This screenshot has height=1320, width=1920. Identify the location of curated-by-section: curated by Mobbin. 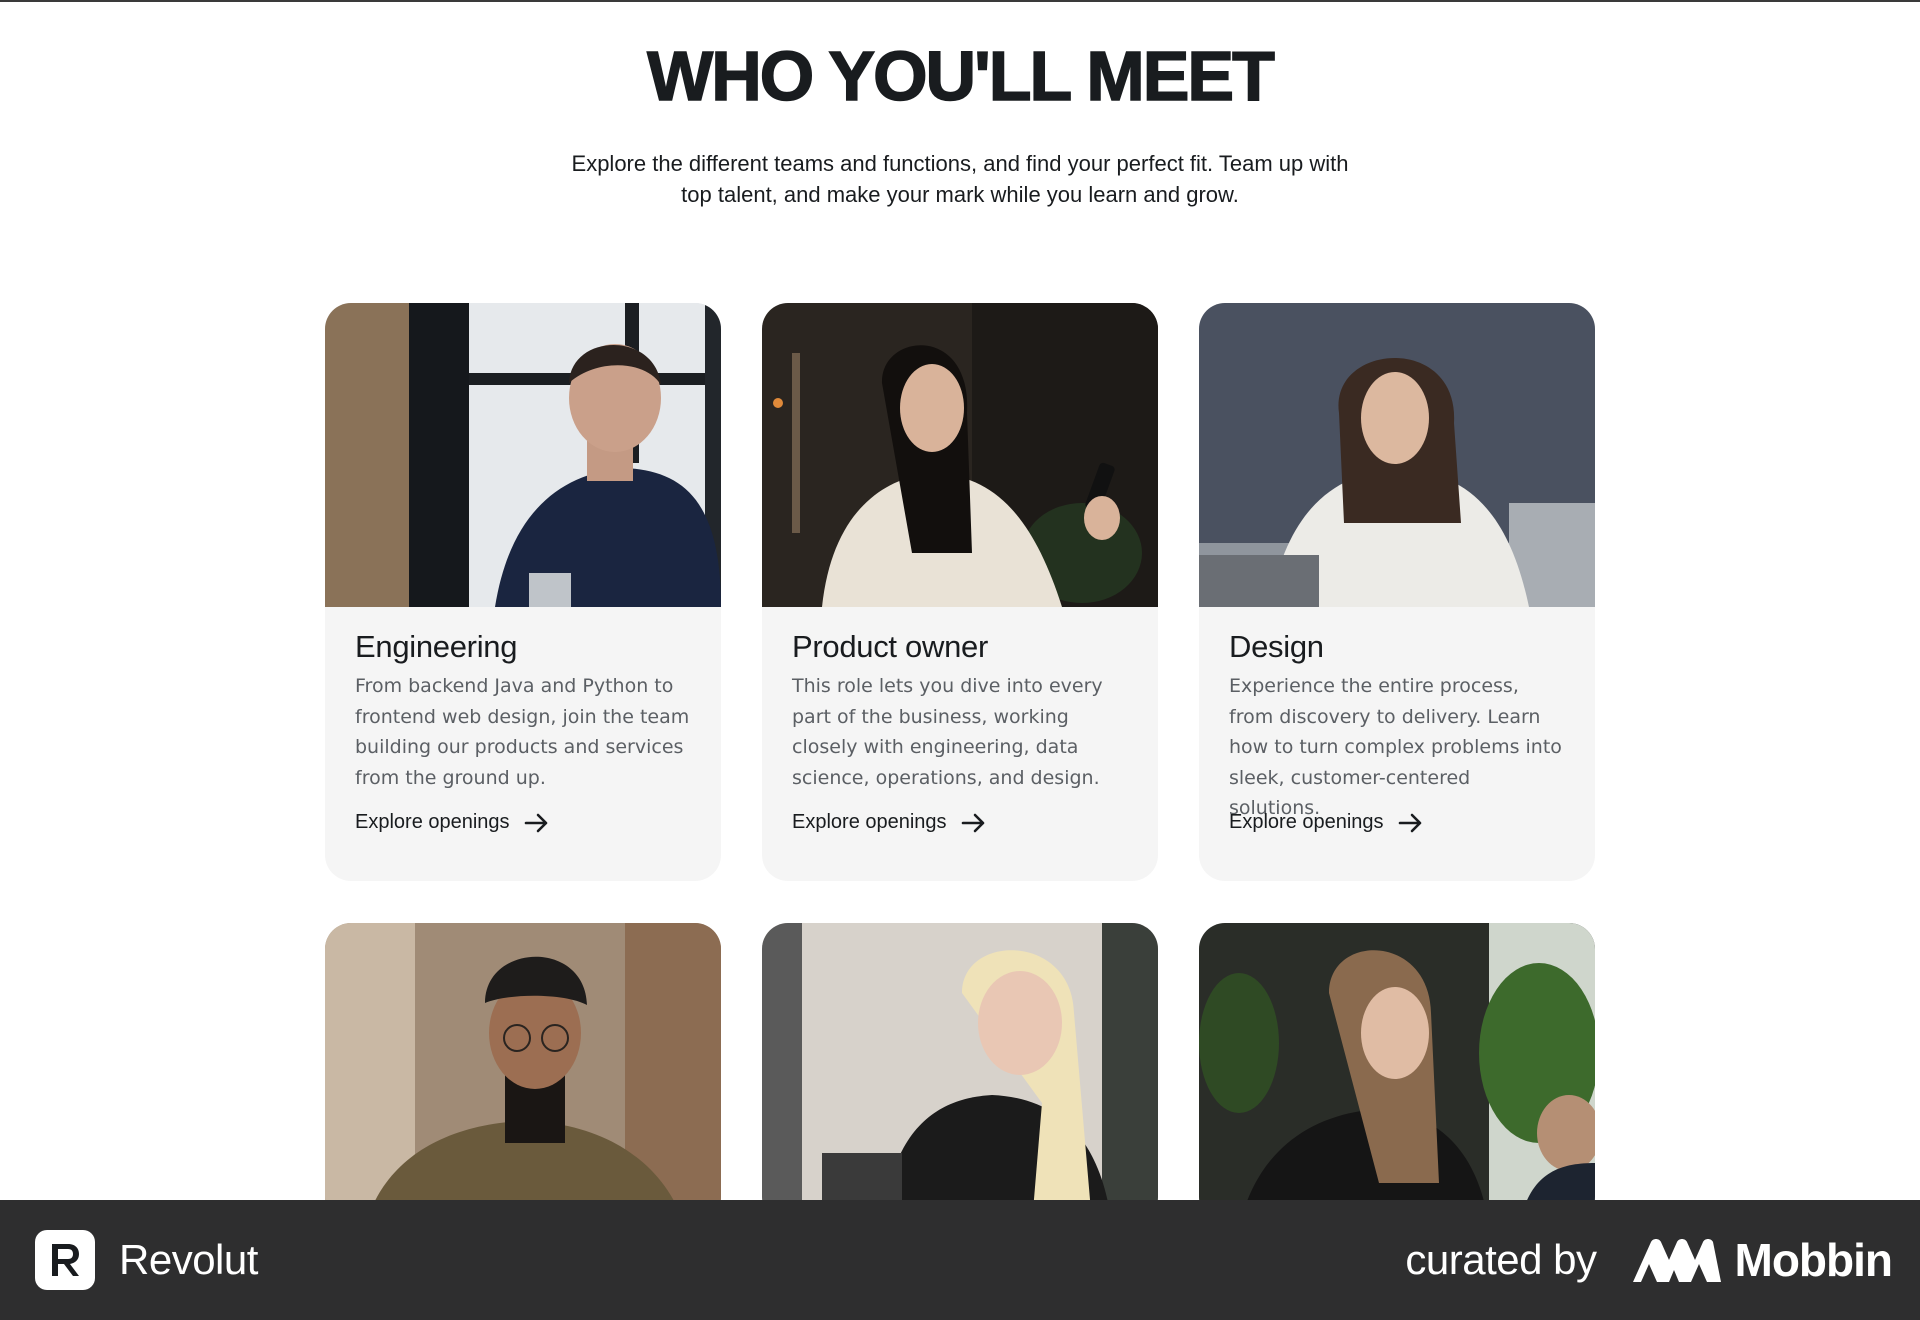
(1649, 1260).